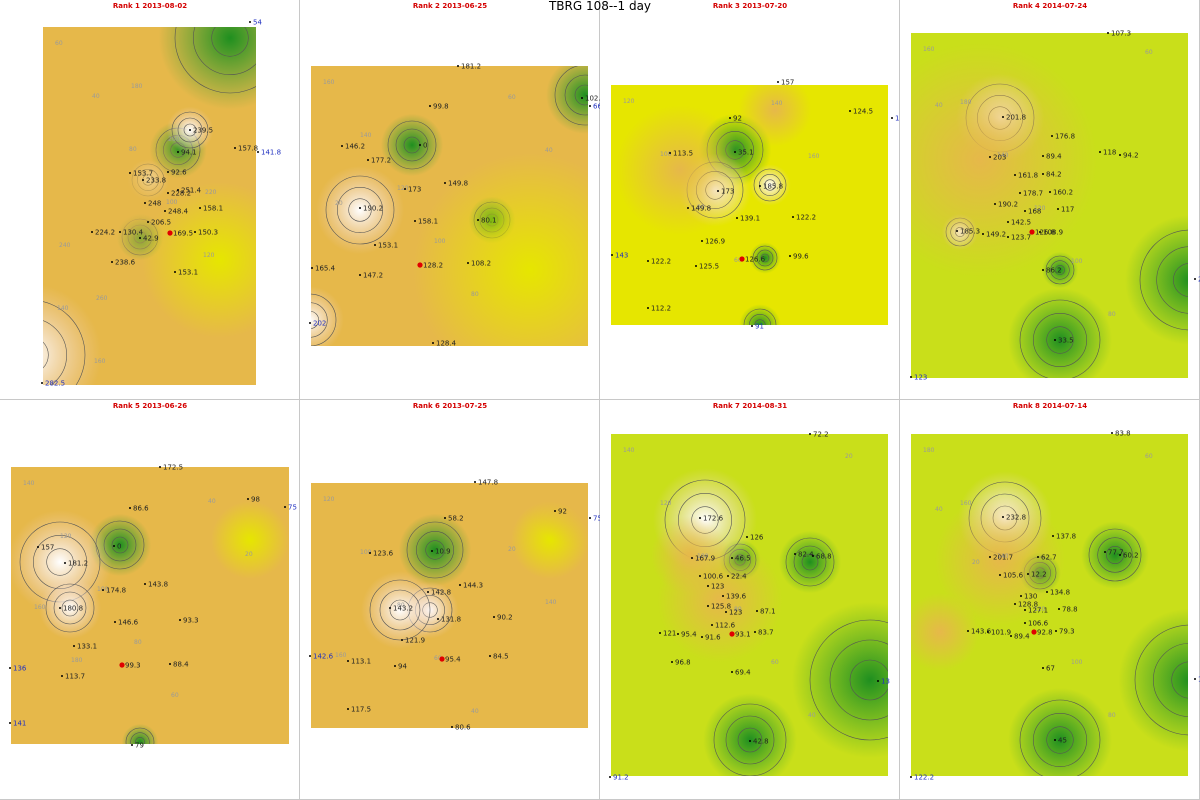 Image resolution: width=1200 pixels, height=800 pixels. I want to click on station-value-label: 158.1, so click(428, 222).